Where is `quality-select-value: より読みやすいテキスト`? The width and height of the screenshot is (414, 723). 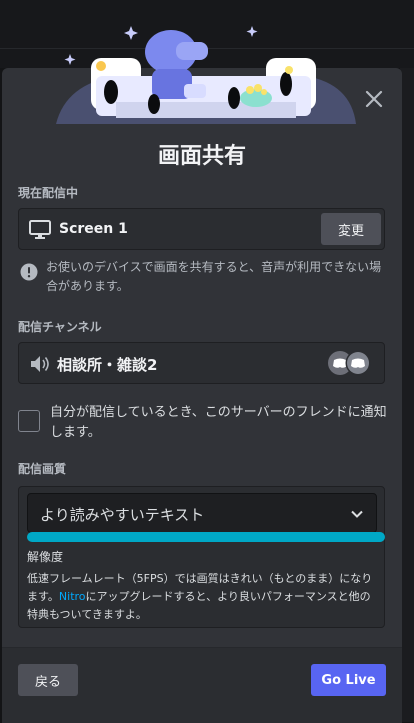 quality-select-value: より読みやすいテキスト is located at coordinates (122, 515).